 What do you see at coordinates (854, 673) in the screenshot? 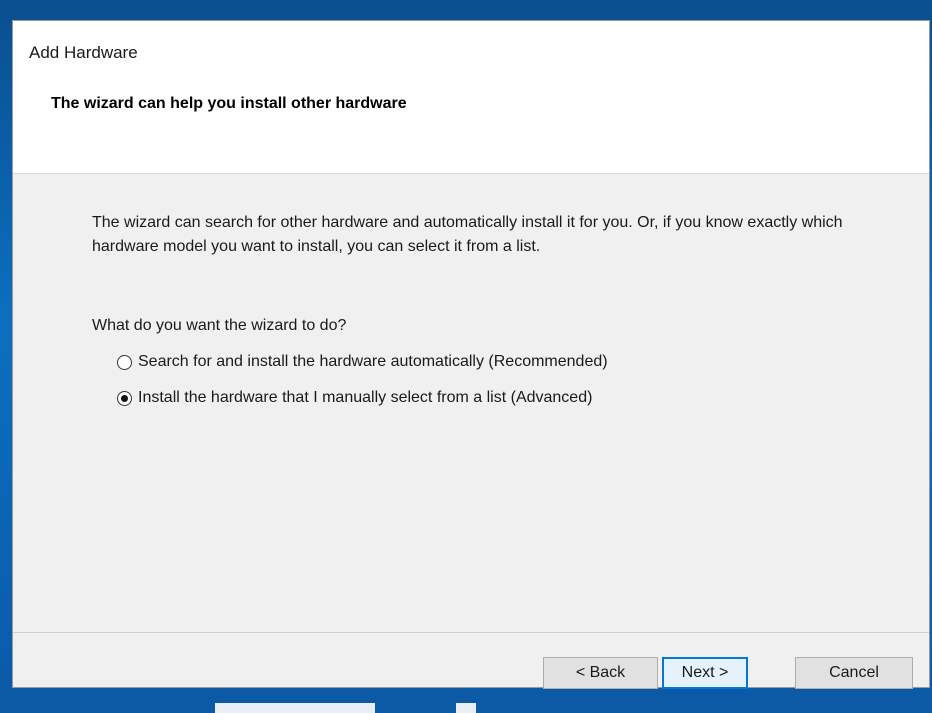
I see `cancel-button: Cancel` at bounding box center [854, 673].